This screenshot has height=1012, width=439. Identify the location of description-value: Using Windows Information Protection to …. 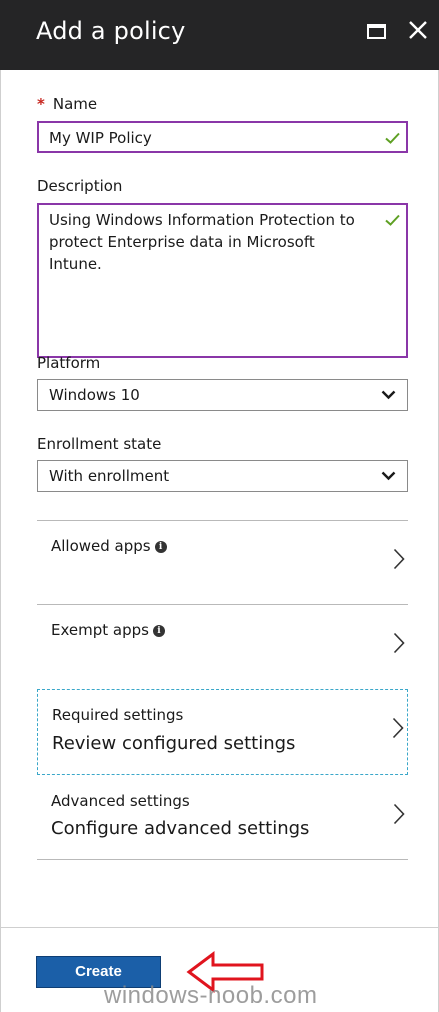
(202, 242).